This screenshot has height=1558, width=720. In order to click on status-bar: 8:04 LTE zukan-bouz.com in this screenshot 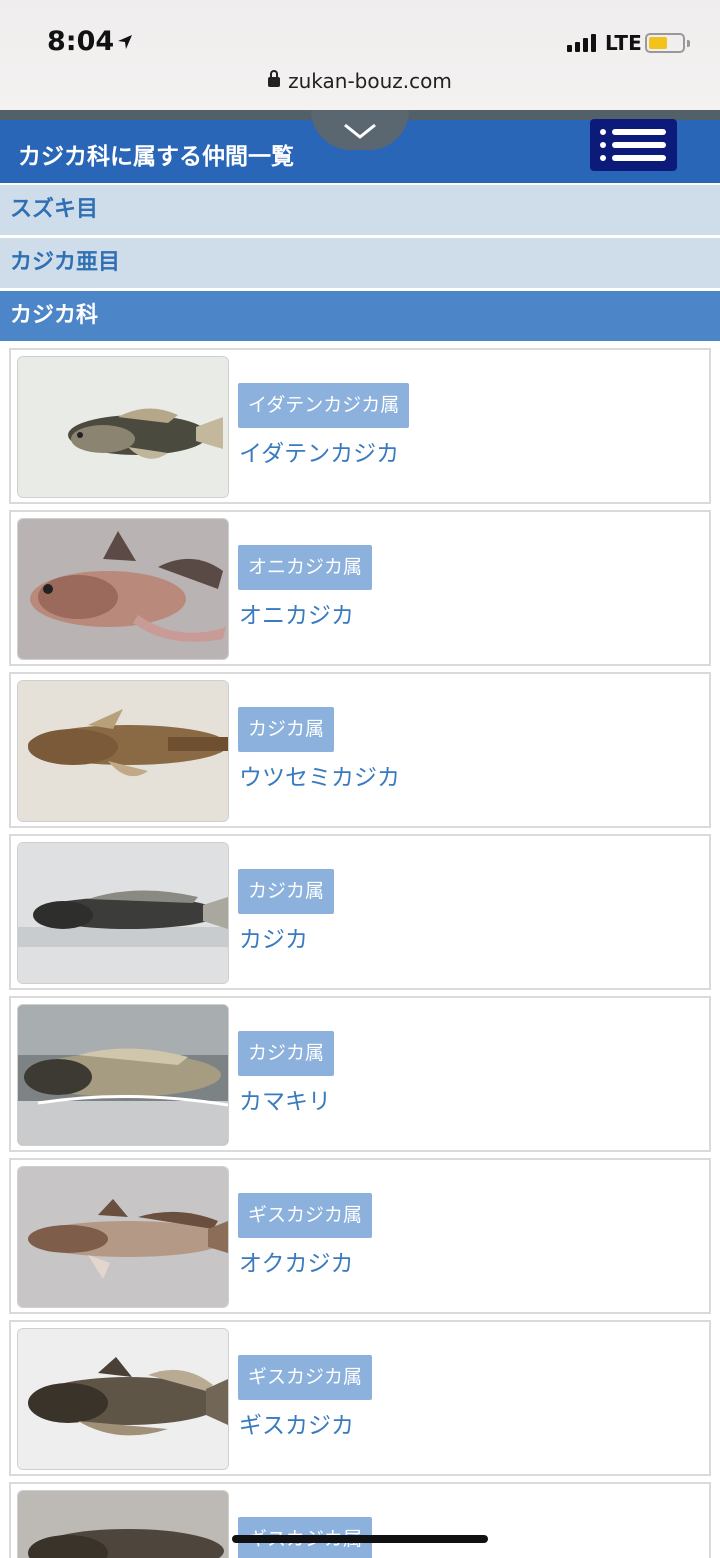, I will do `click(360, 55)`.